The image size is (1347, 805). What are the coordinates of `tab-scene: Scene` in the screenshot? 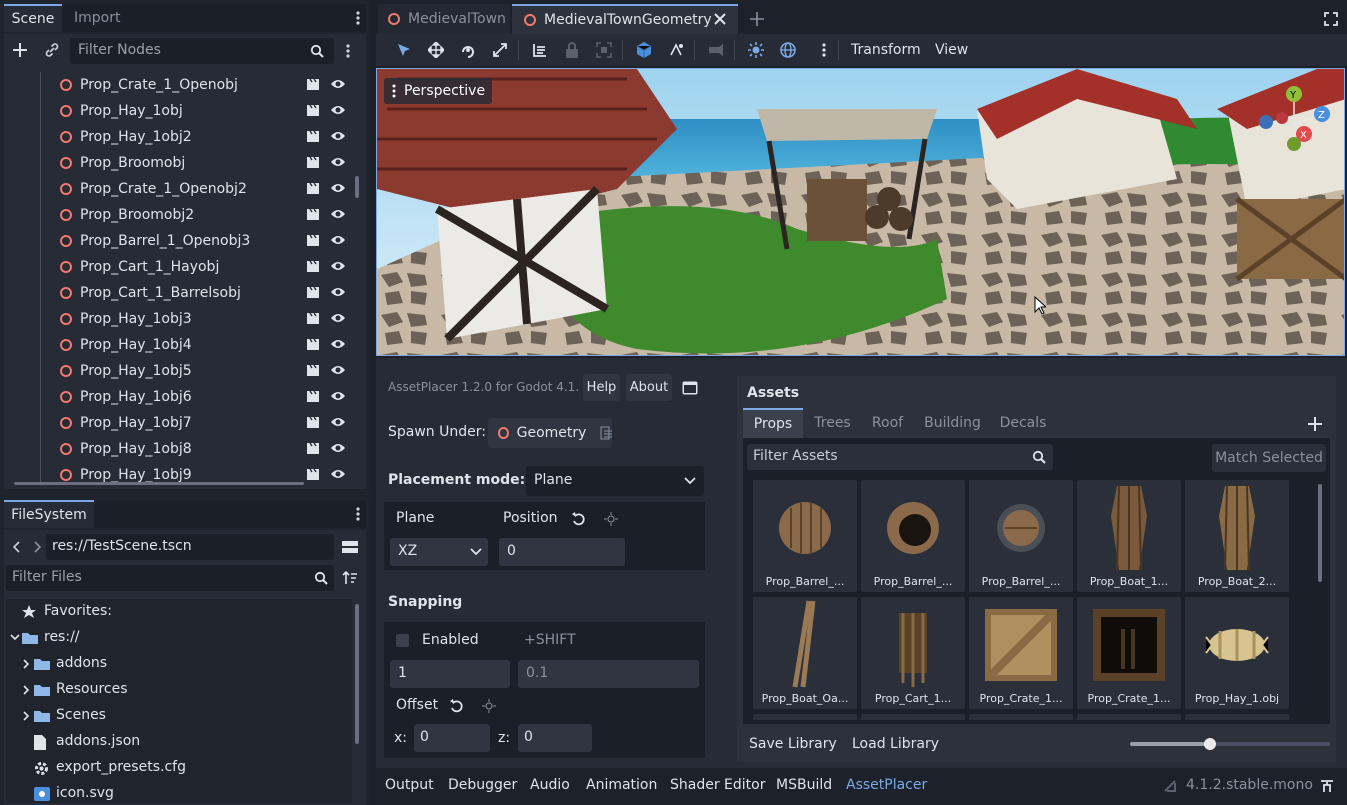 It's located at (33, 18).